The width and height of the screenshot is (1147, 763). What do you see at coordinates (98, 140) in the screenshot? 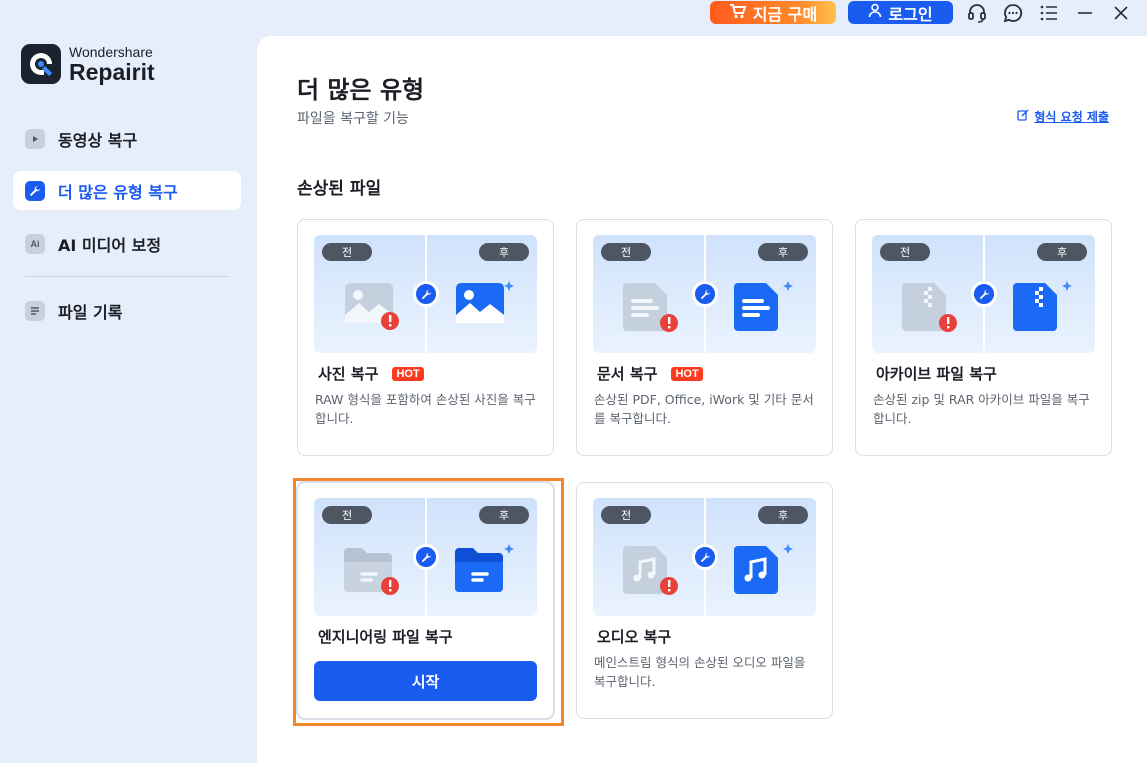
I see `sidebar-item-label: 동영상 복구` at bounding box center [98, 140].